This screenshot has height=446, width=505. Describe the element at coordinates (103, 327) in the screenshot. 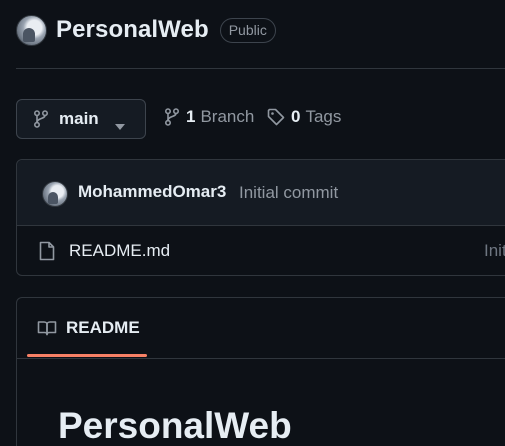

I see `readme-tab-label: README` at that location.